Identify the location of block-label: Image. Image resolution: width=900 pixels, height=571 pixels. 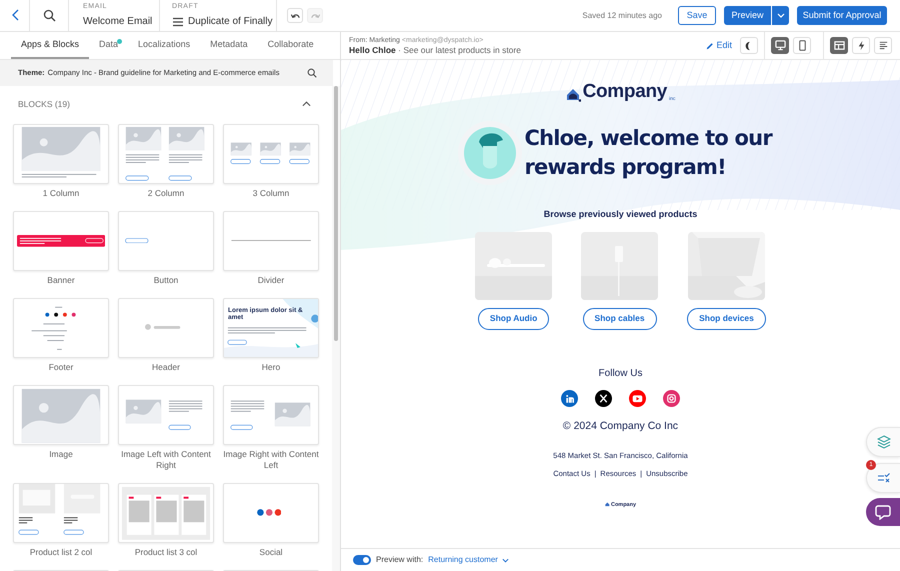
(61, 454).